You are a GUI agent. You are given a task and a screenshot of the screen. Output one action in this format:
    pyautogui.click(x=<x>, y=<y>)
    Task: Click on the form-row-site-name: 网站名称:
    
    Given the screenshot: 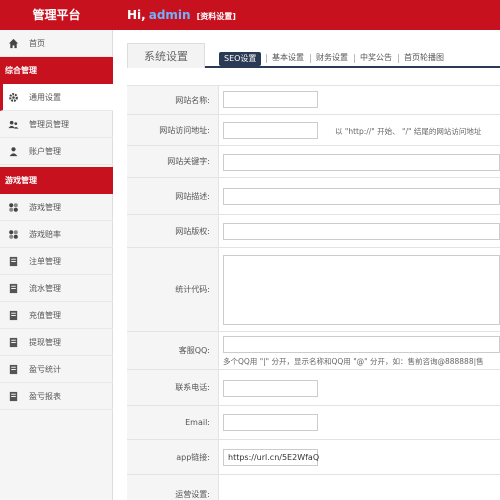 What is the action you would take?
    pyautogui.click(x=313, y=100)
    